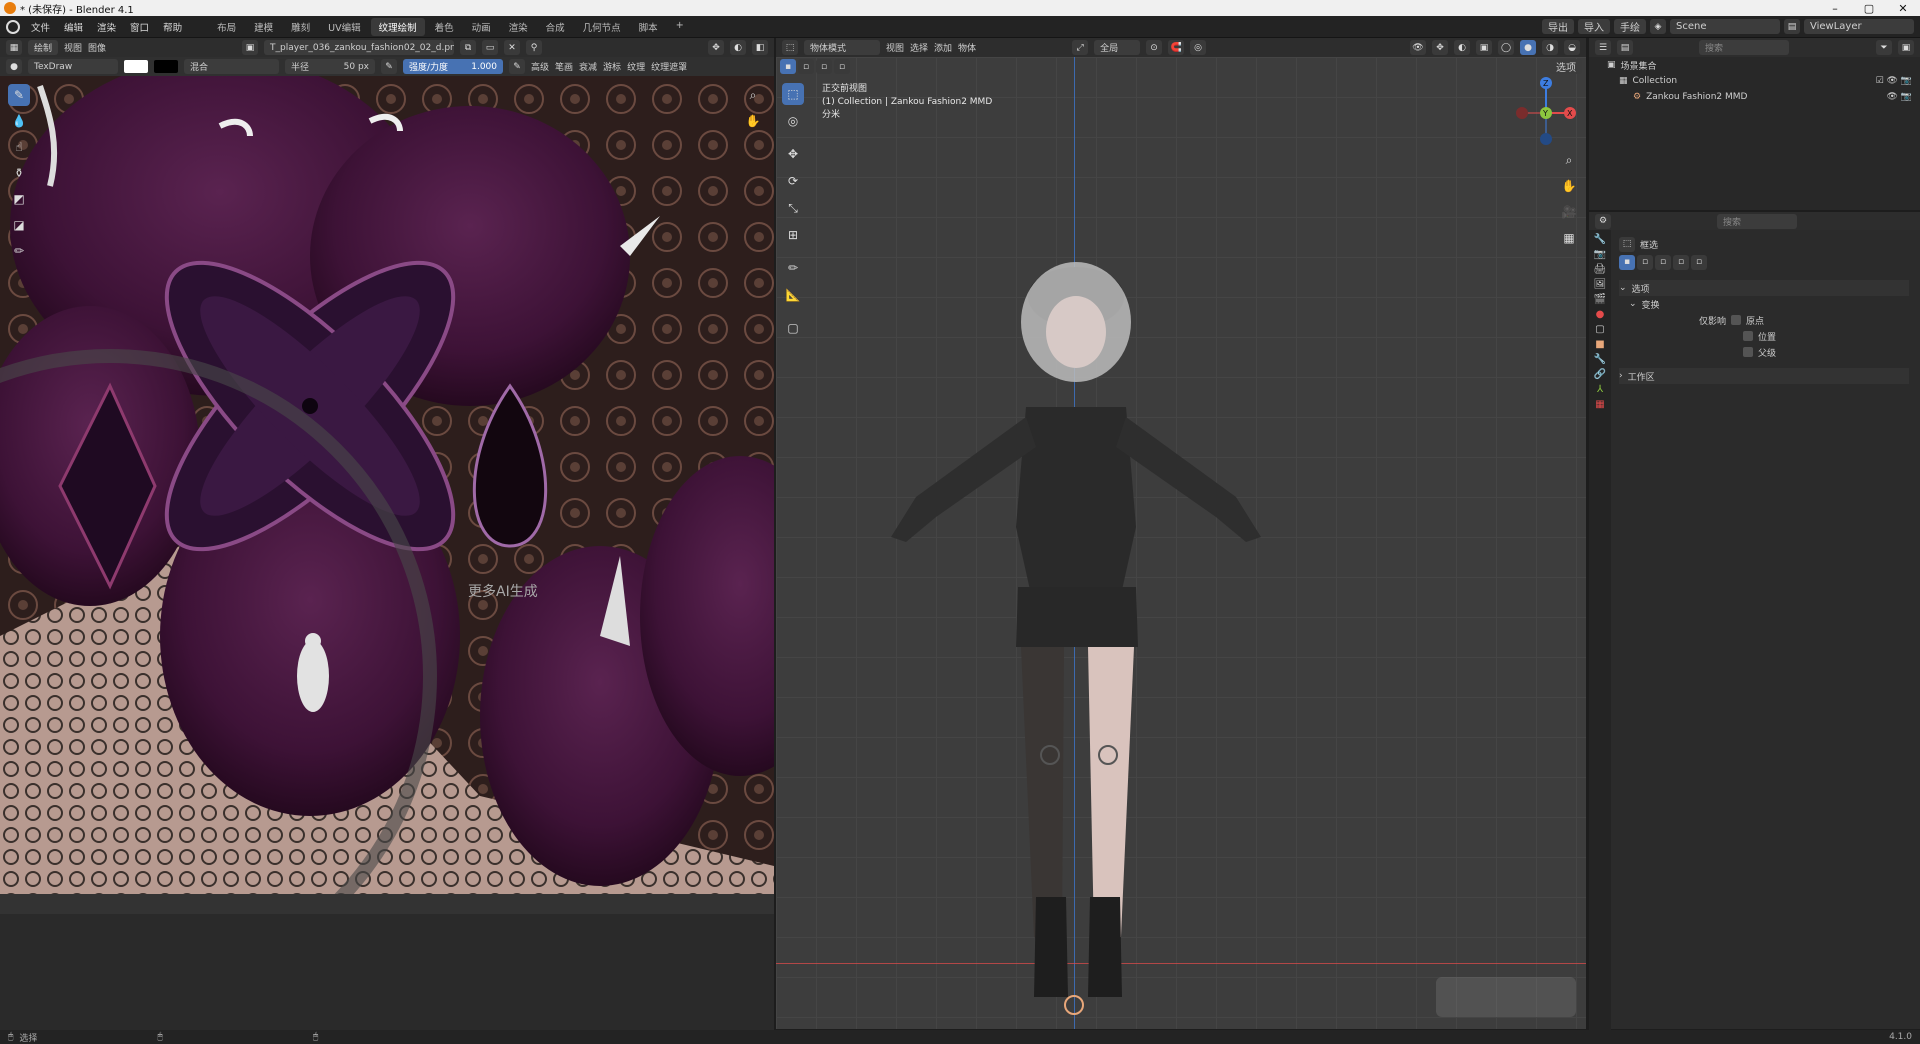 This screenshot has width=1920, height=1044. Describe the element at coordinates (1903, 8) in the screenshot. I see `close-button: ✕` at that location.